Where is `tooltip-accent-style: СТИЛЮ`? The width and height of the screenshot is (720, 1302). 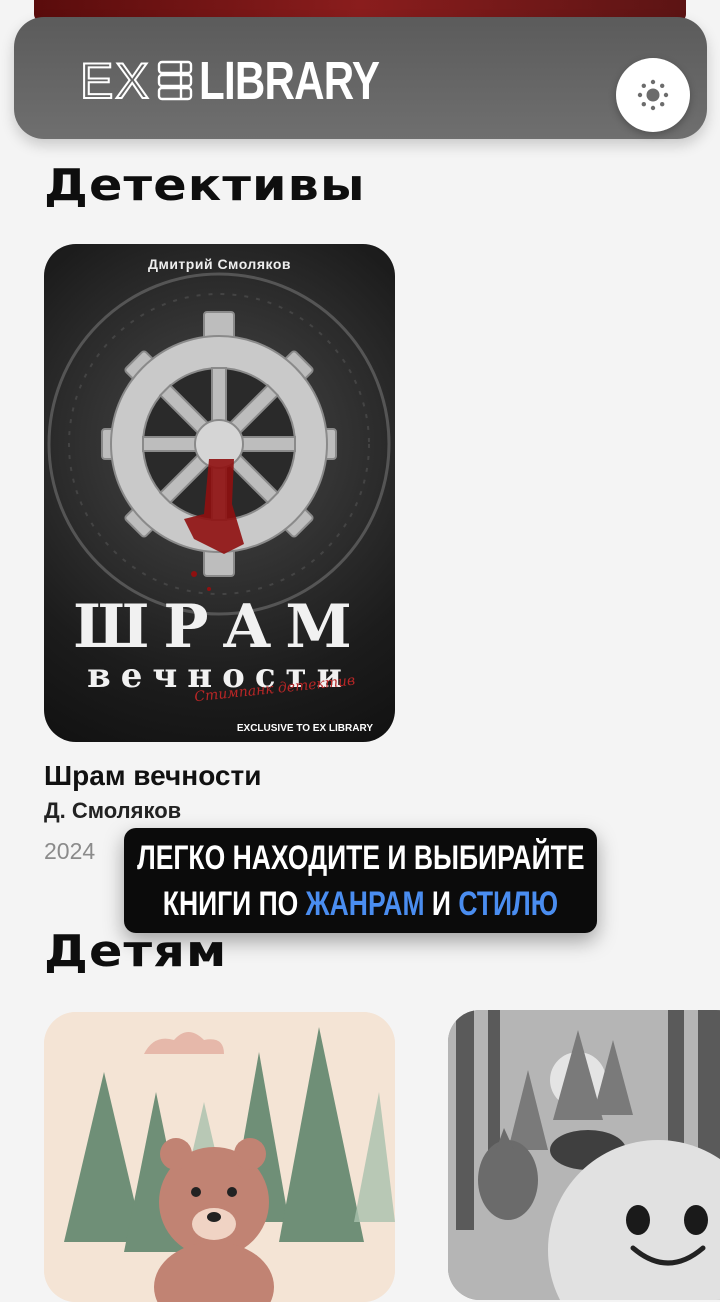 tooltip-accent-style: СТИЛЮ is located at coordinates (508, 903).